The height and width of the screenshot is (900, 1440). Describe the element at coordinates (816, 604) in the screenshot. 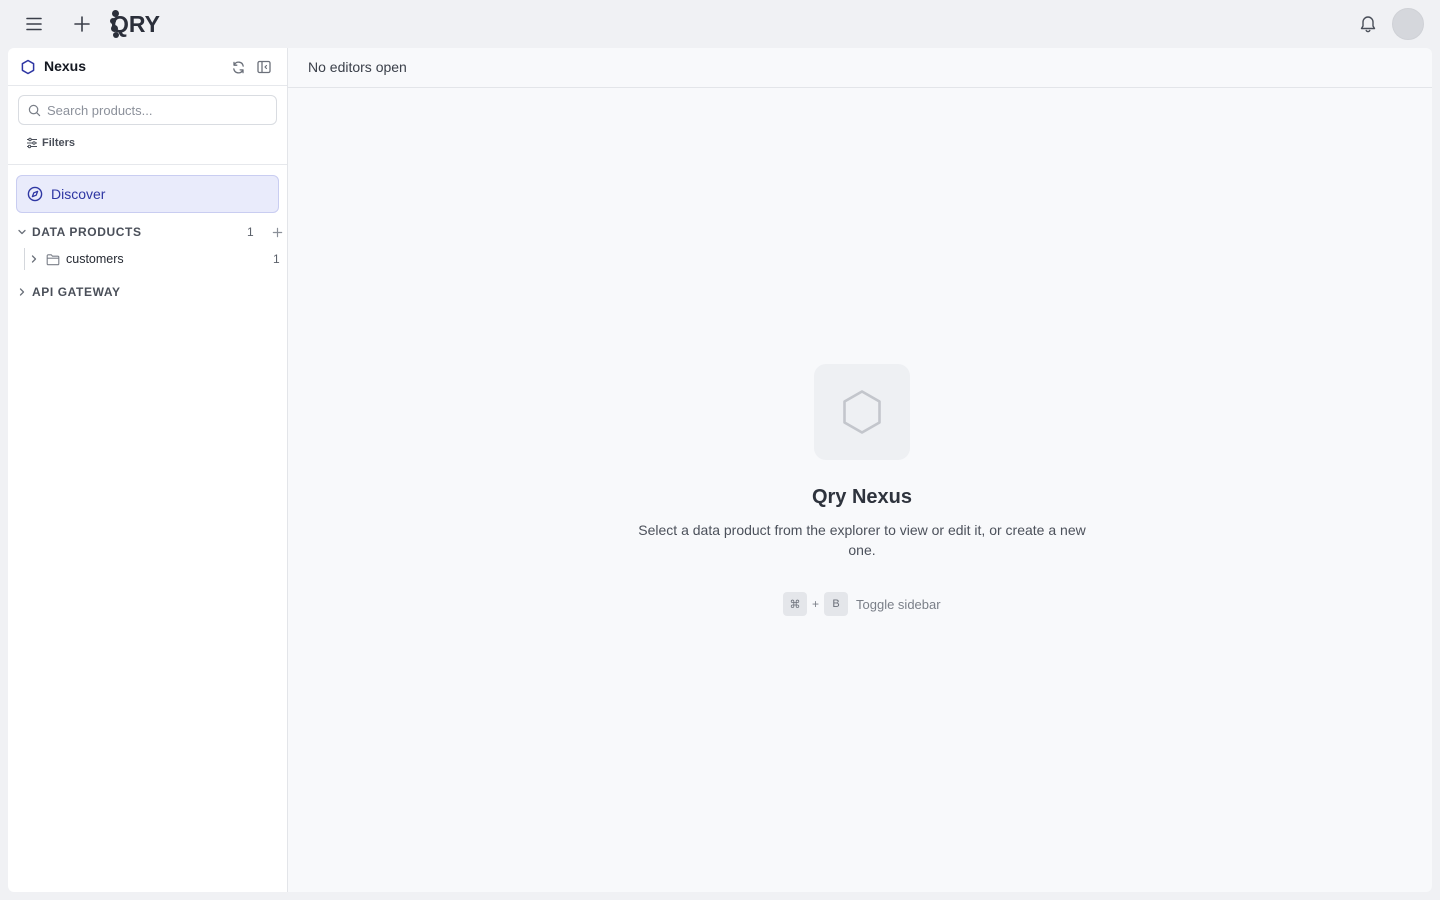

I see `kbd-plus: +` at that location.